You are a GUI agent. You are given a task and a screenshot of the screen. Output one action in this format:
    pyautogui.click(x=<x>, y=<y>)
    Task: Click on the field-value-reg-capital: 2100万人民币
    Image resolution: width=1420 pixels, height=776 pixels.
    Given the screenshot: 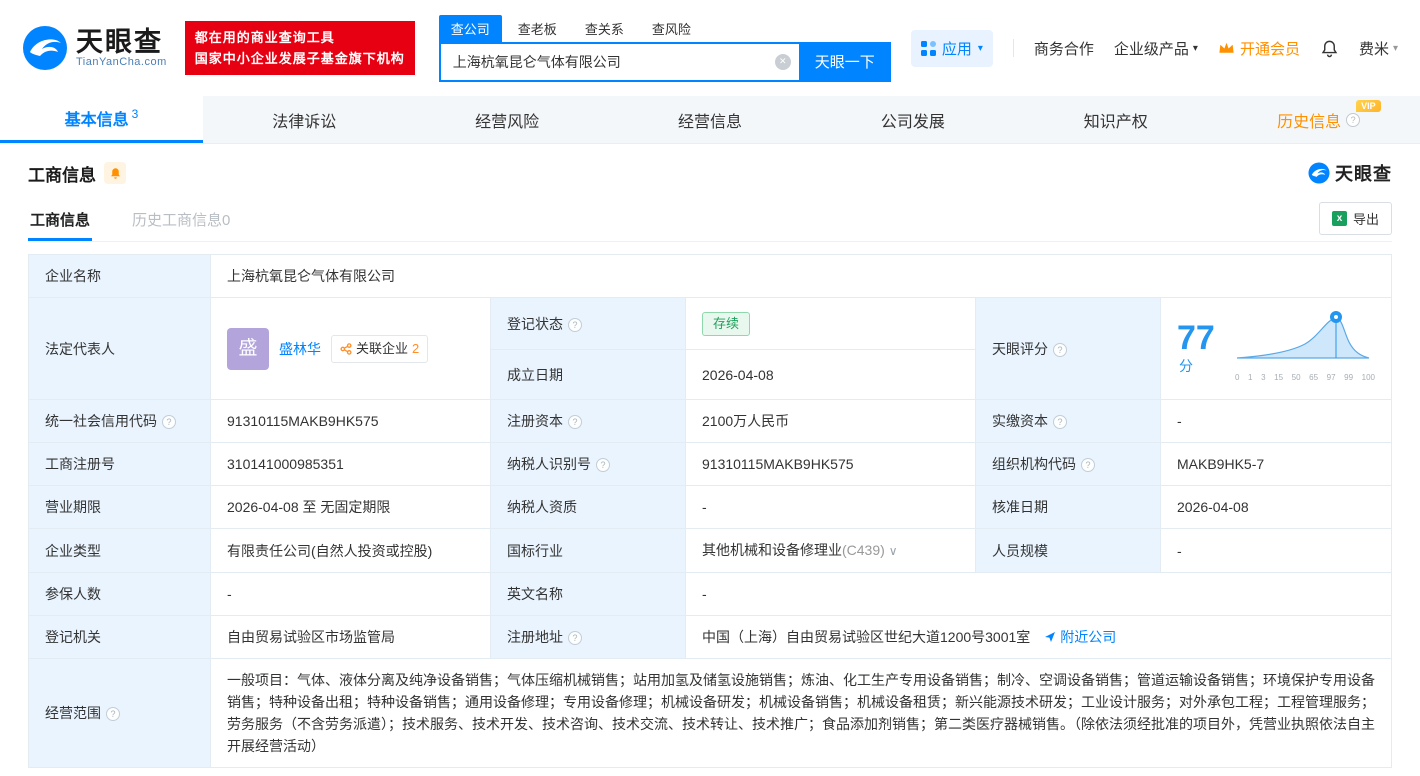 What is the action you would take?
    pyautogui.click(x=830, y=421)
    